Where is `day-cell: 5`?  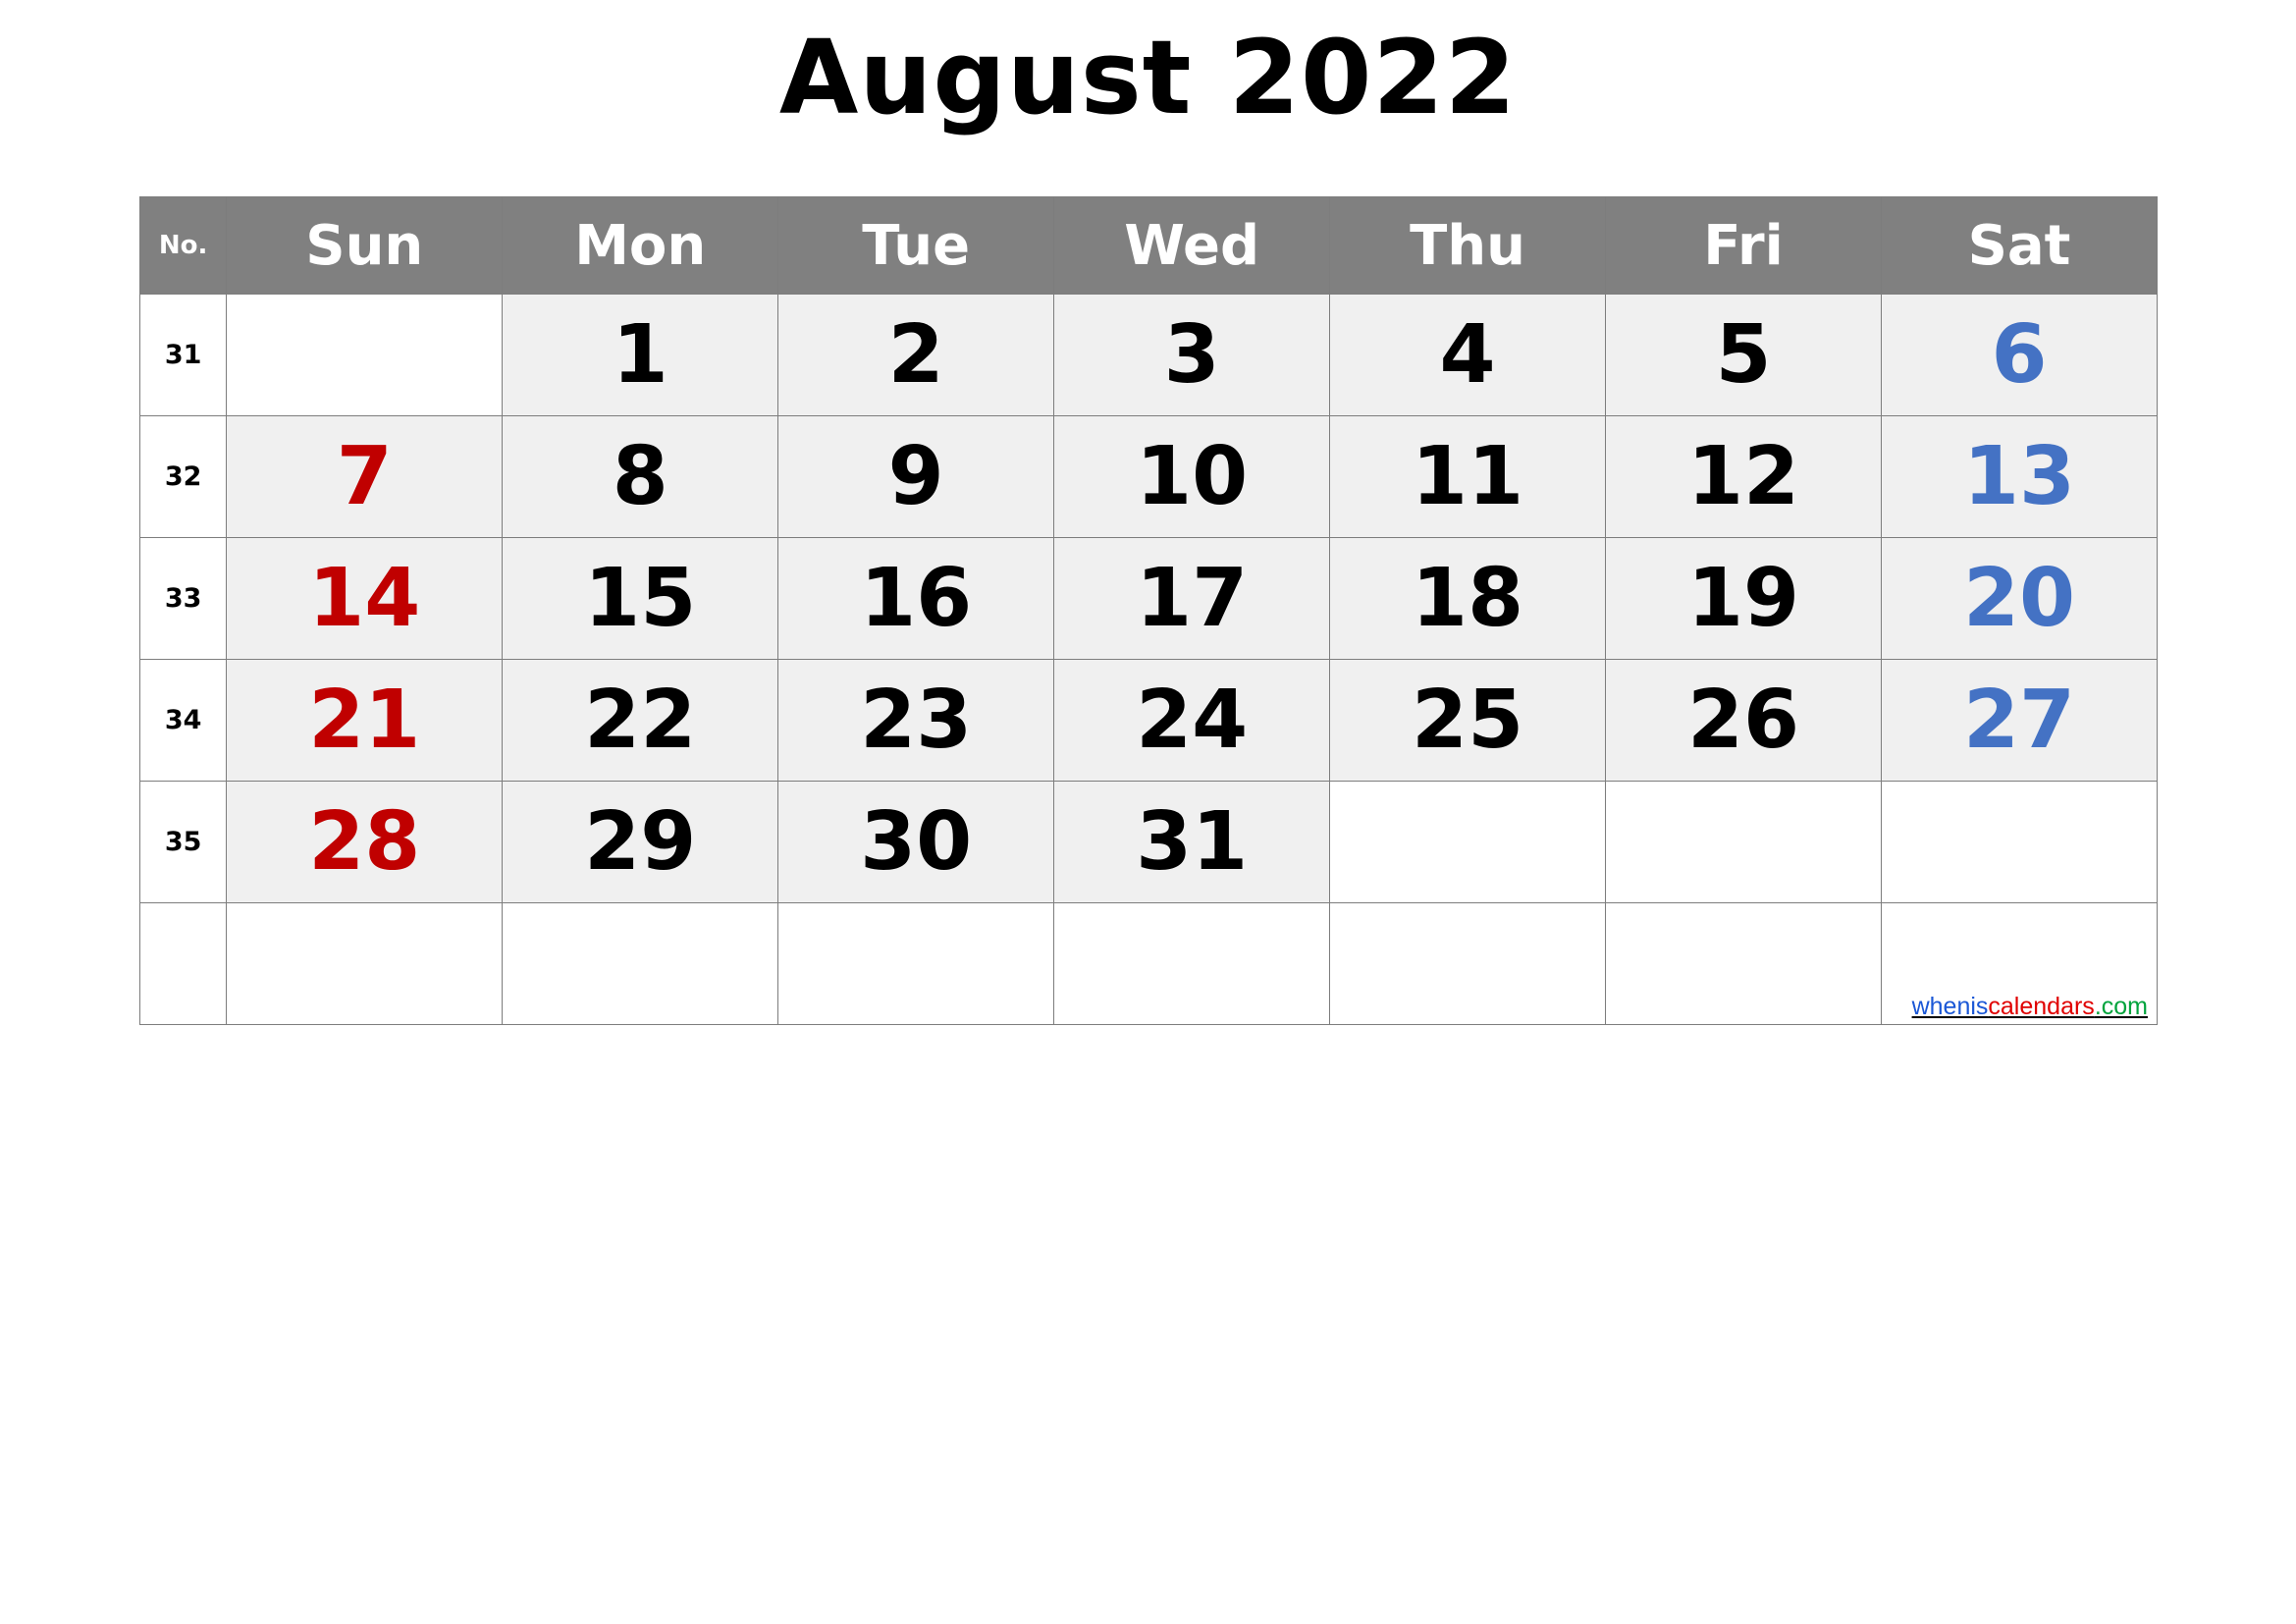 day-cell: 5 is located at coordinates (1744, 355).